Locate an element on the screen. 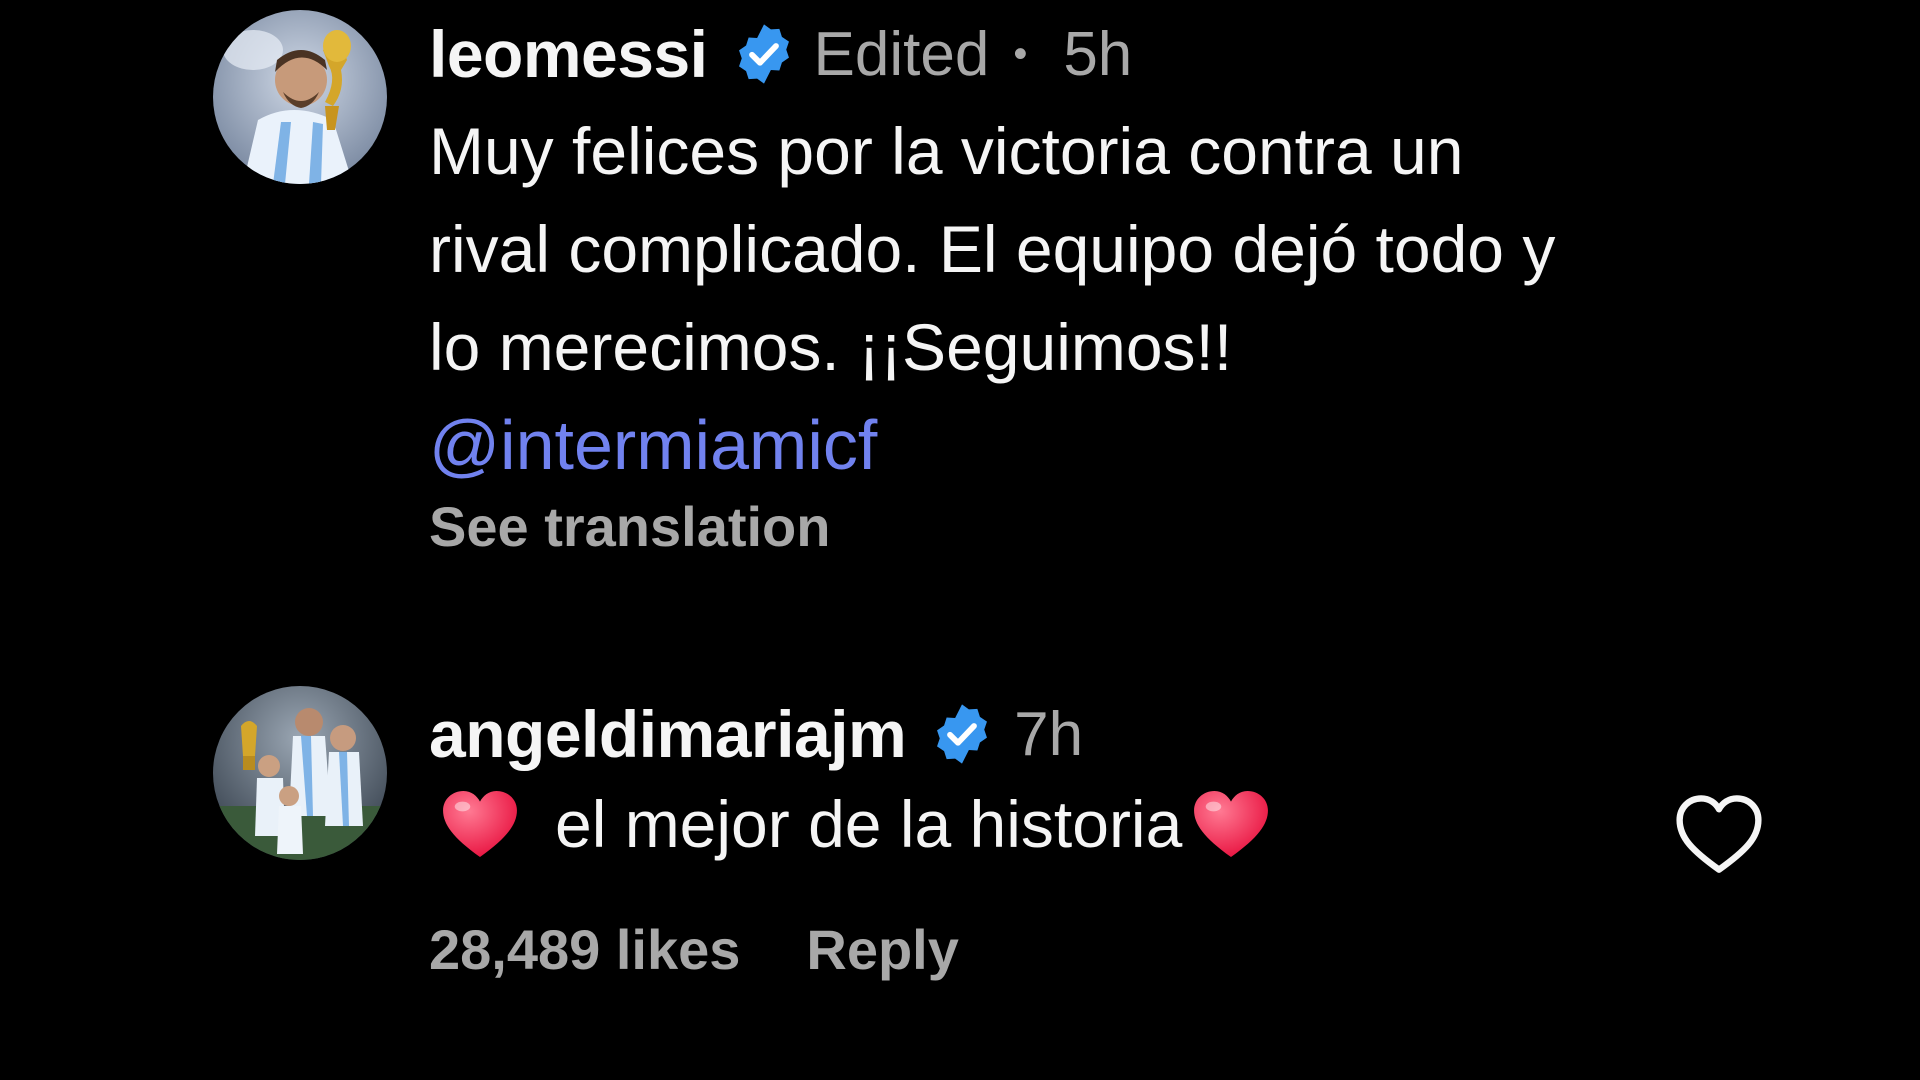  comment-text: el mejor de la historia is located at coordinates (1094, 824).